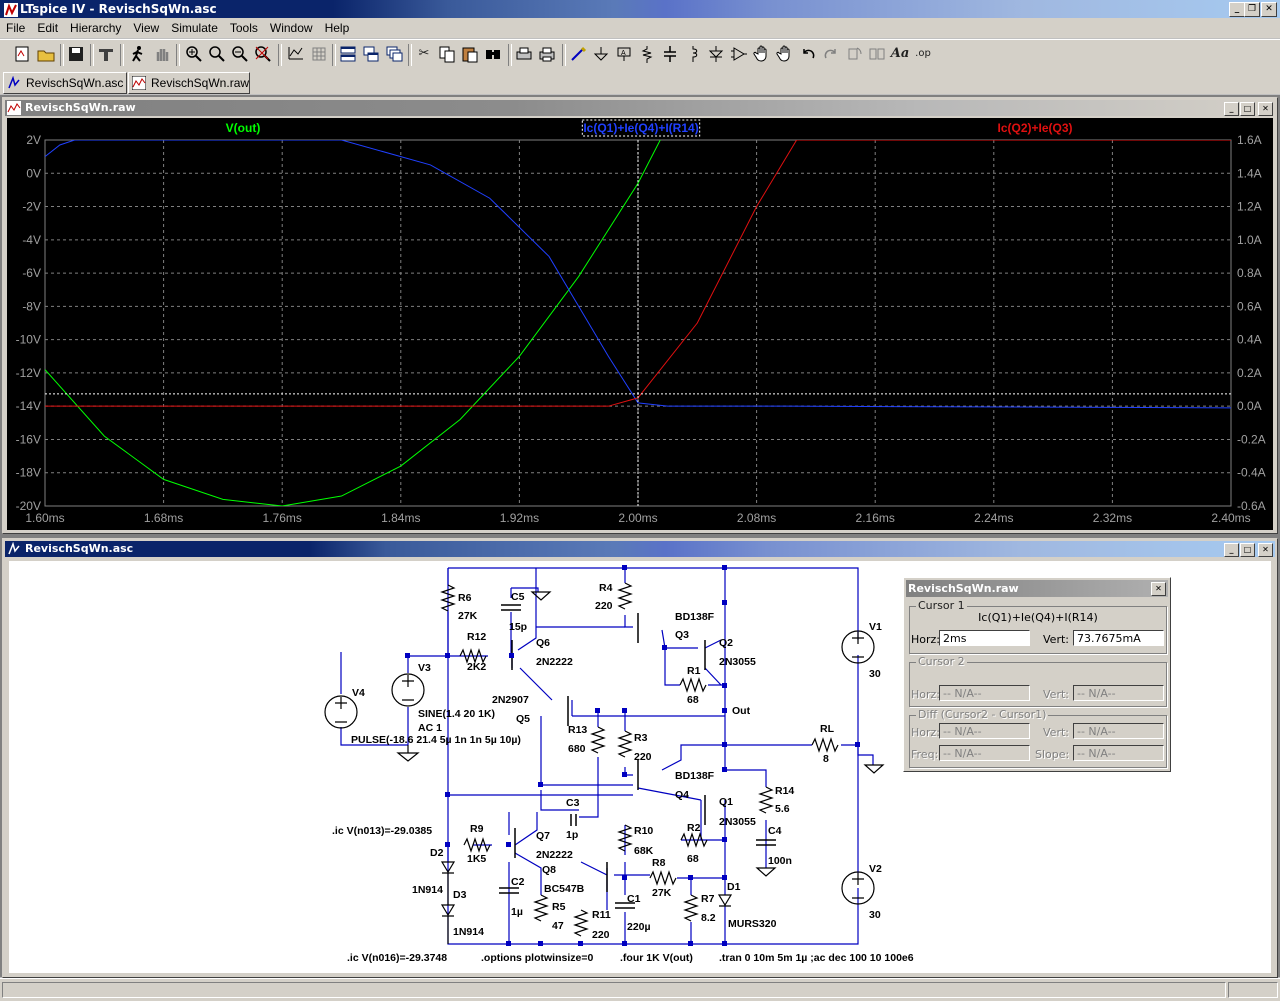 The image size is (1280, 1001). What do you see at coordinates (640, 108) in the screenshot?
I see `waveform-window-titlebar: RevischSqWn.raw _ □ ✕` at bounding box center [640, 108].